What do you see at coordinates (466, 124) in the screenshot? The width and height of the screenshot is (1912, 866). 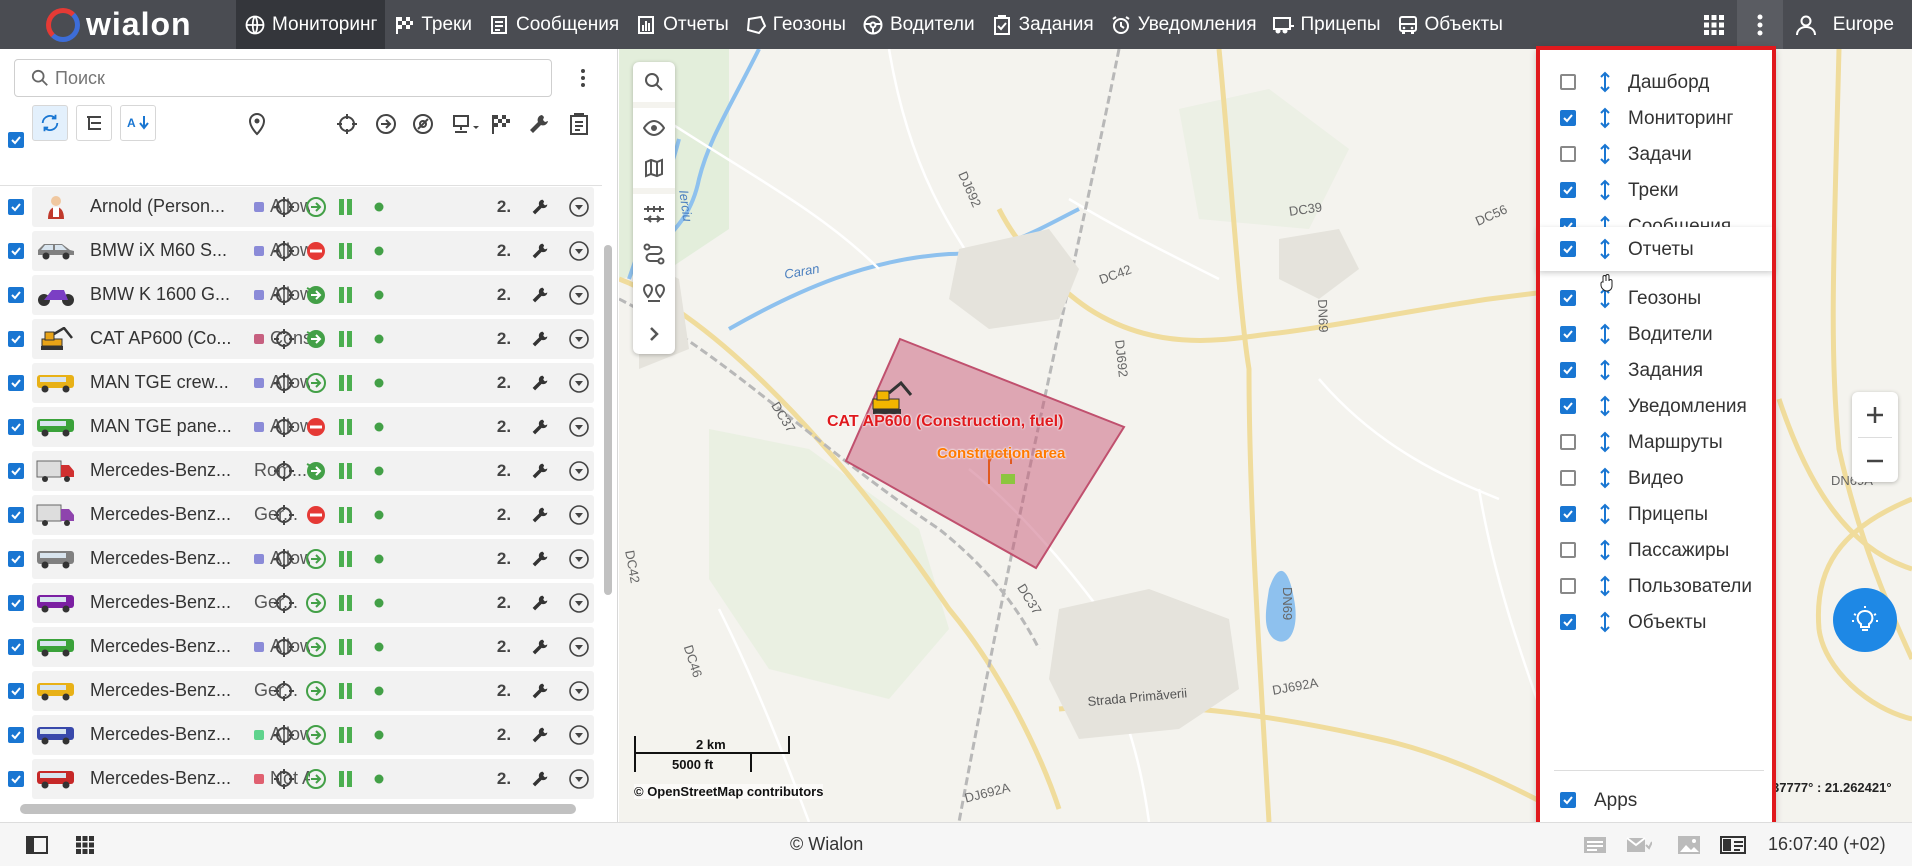 I see `commands-header-icon` at bounding box center [466, 124].